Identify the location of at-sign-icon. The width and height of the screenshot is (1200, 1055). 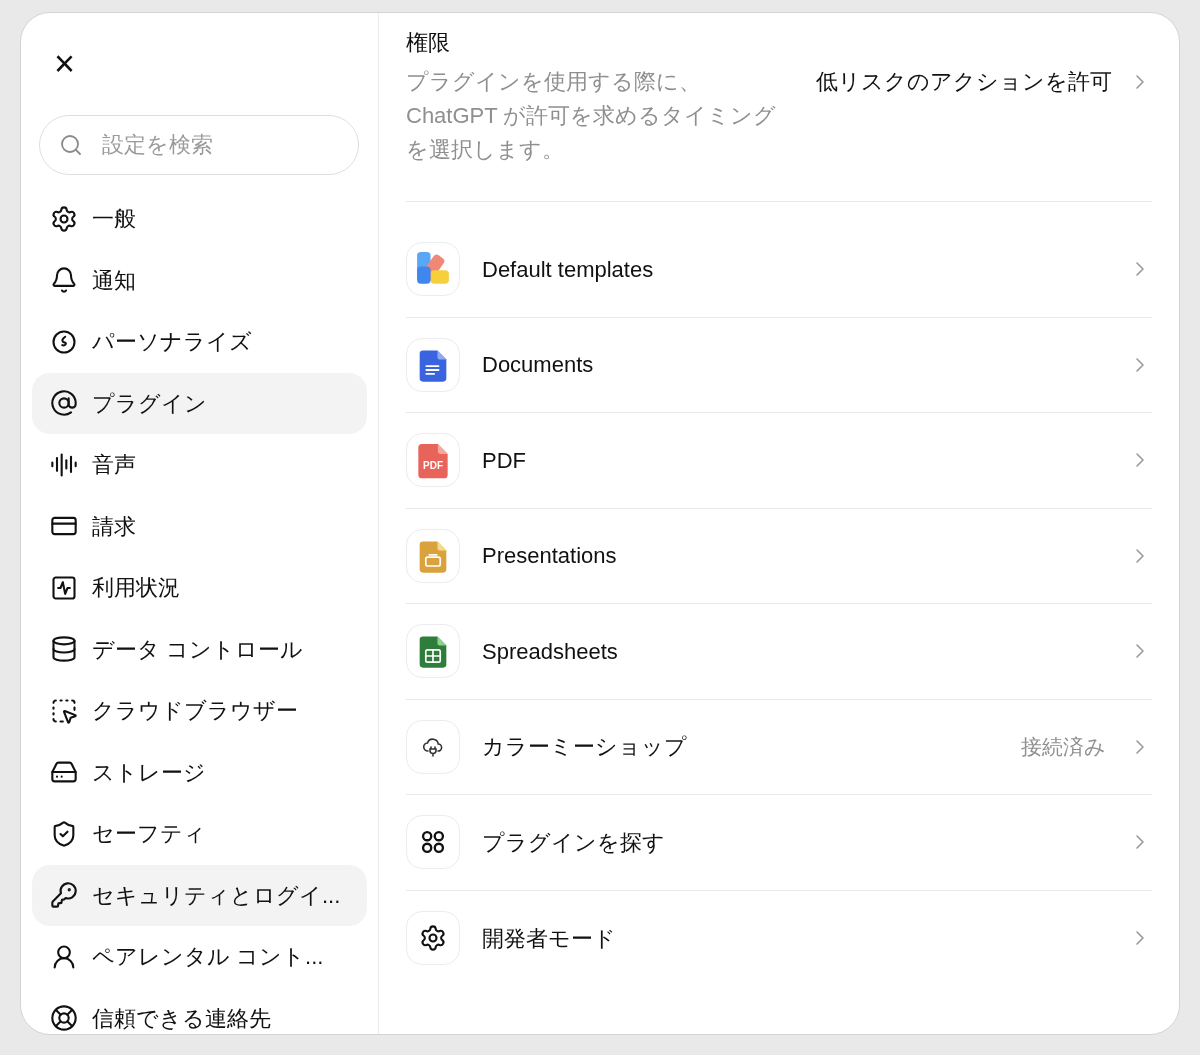
(64, 403).